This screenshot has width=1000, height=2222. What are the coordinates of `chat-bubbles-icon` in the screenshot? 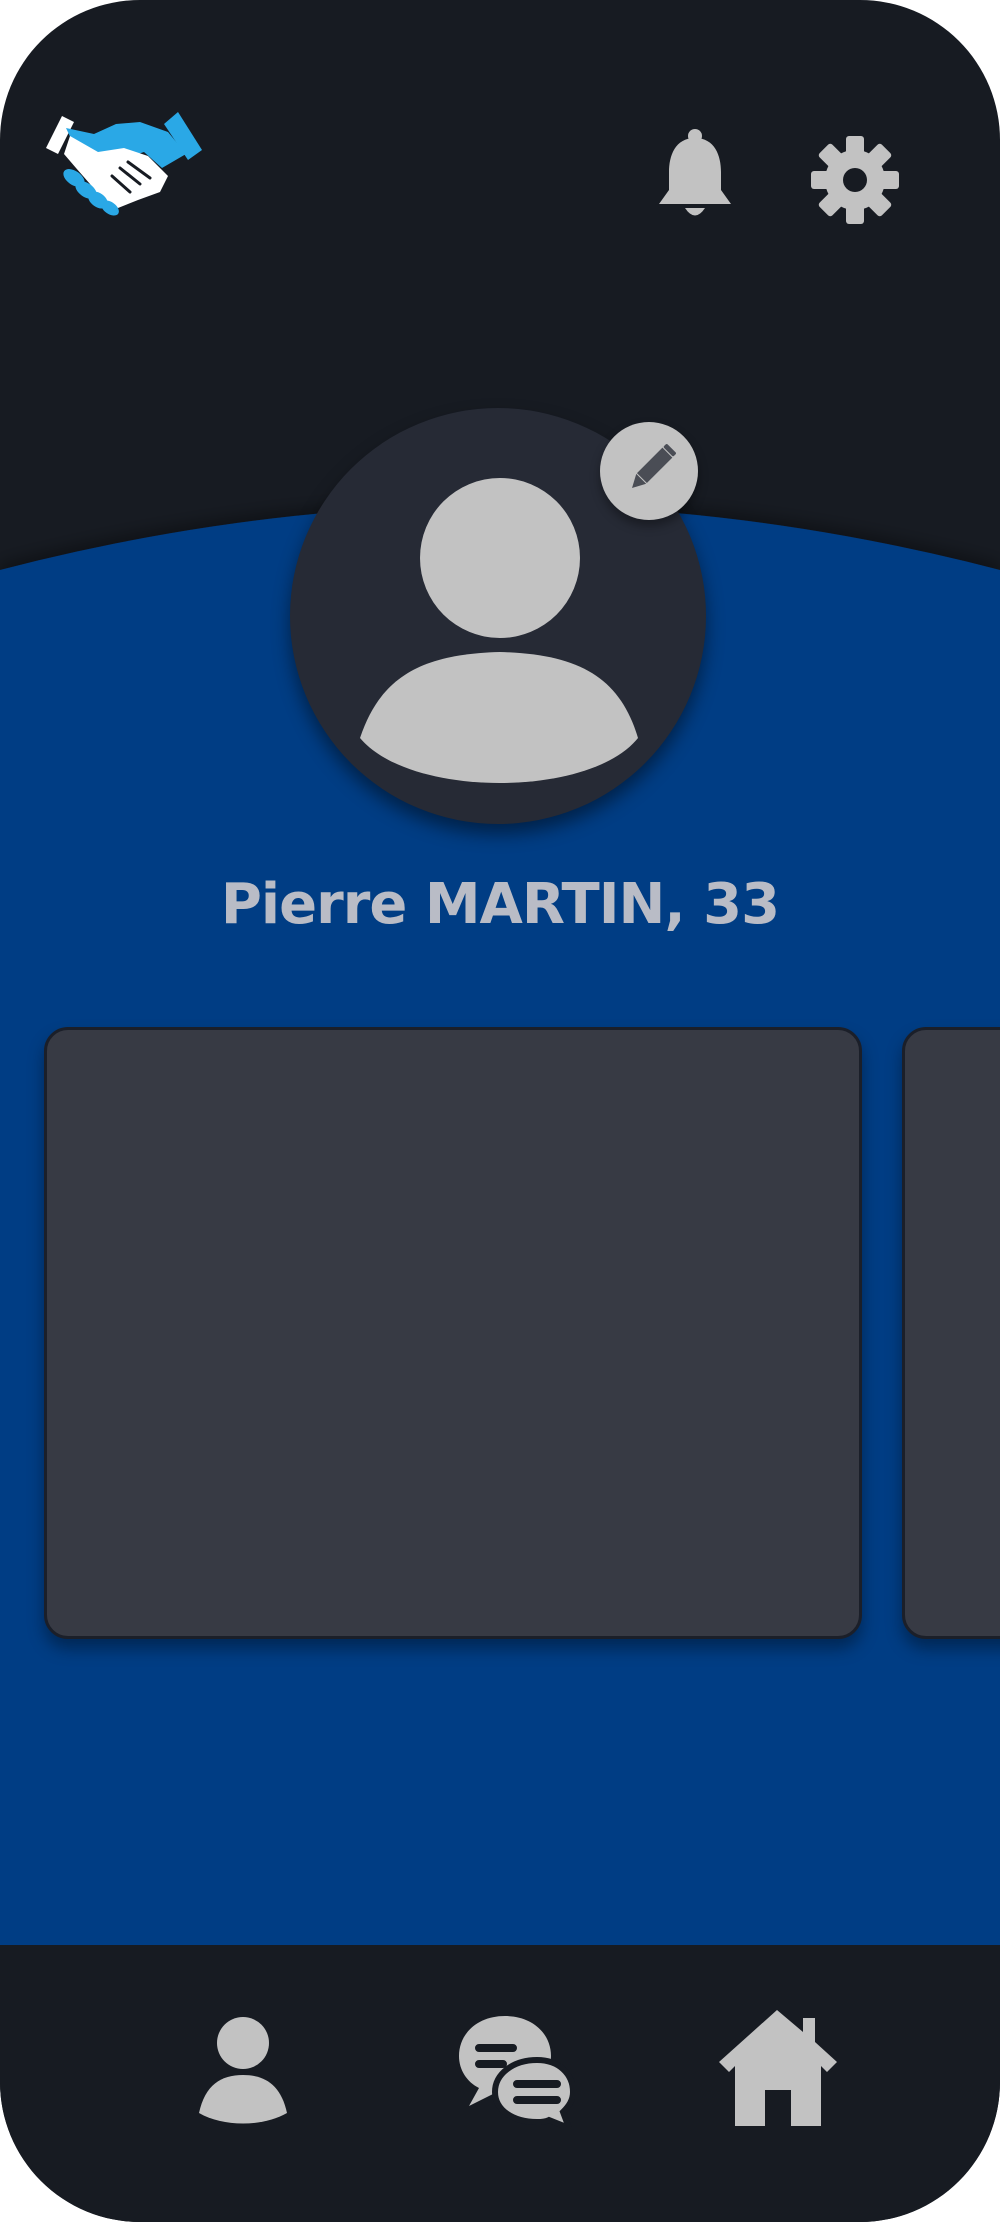 It's located at (515, 2070).